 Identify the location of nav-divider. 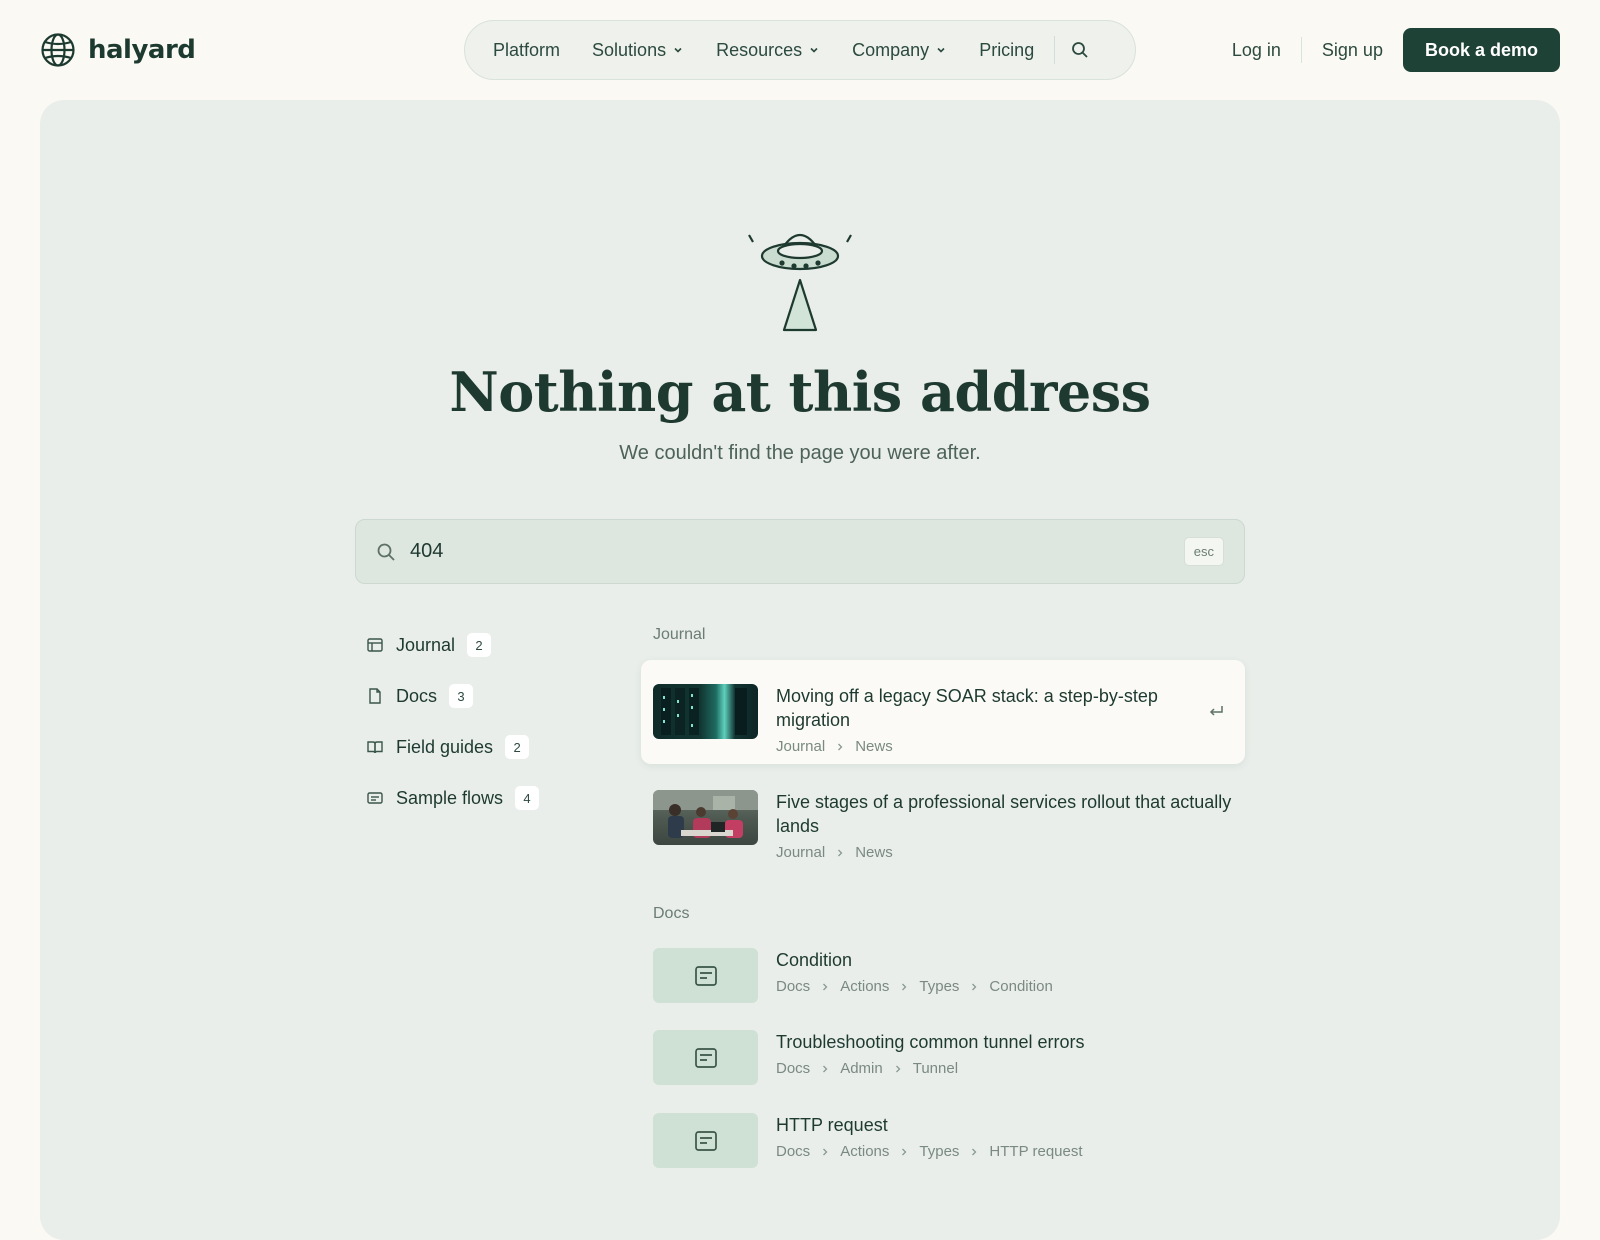
(1055, 50).